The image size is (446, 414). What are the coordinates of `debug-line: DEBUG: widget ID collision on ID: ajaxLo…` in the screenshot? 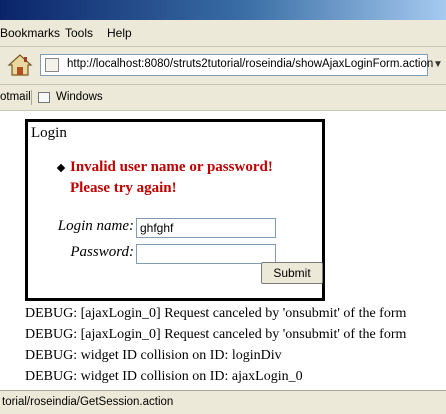 It's located at (164, 376).